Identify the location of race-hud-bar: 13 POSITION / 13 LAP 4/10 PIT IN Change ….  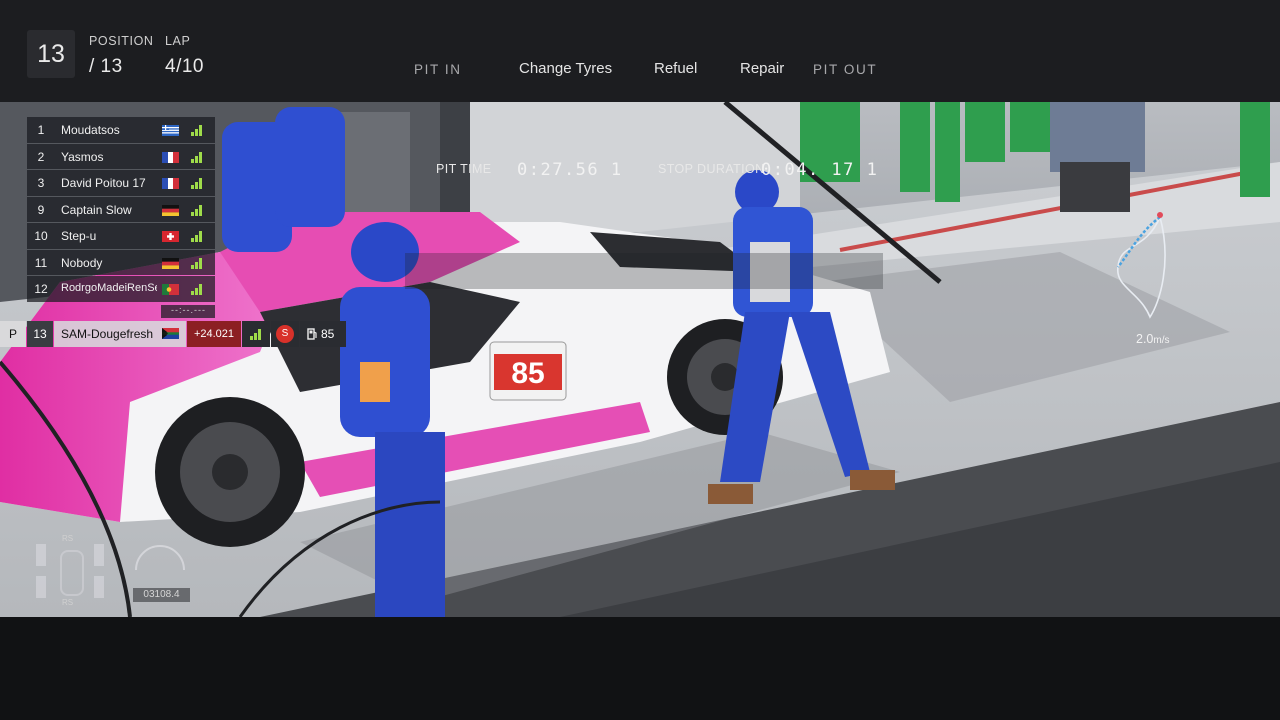
(640, 51).